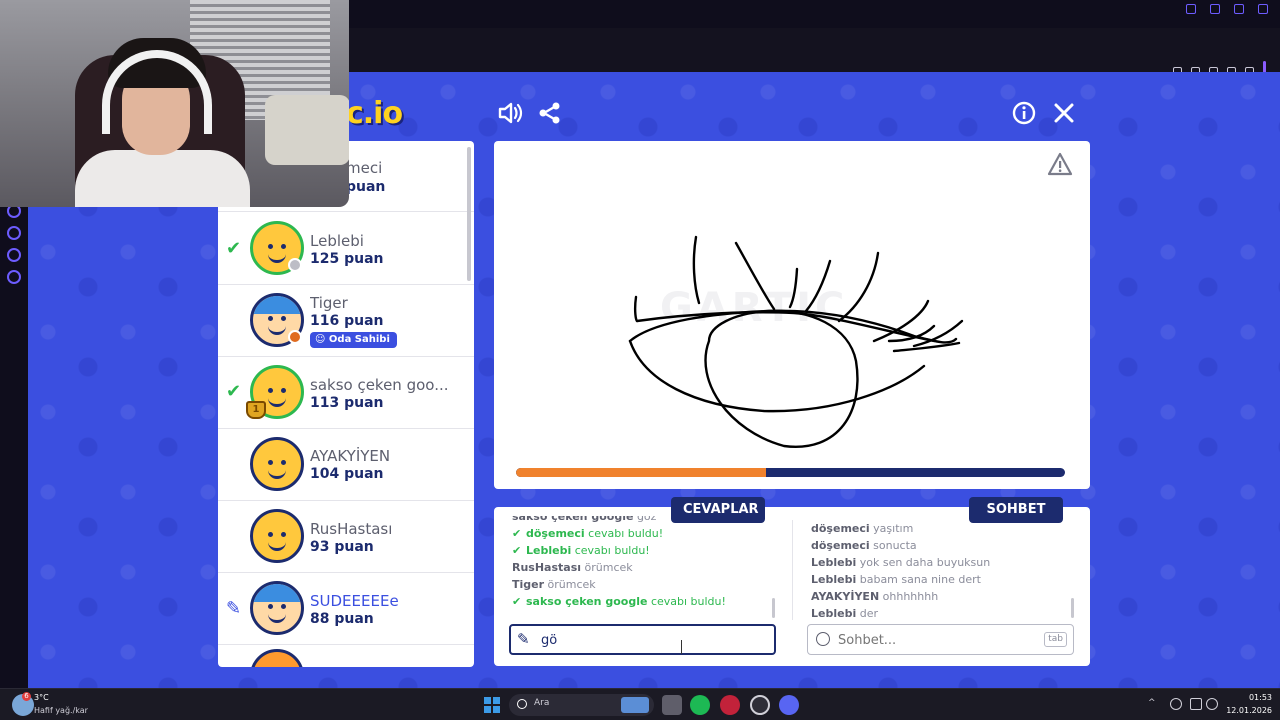  What do you see at coordinates (547, 567) in the screenshot?
I see `message-user: RusHastası` at bounding box center [547, 567].